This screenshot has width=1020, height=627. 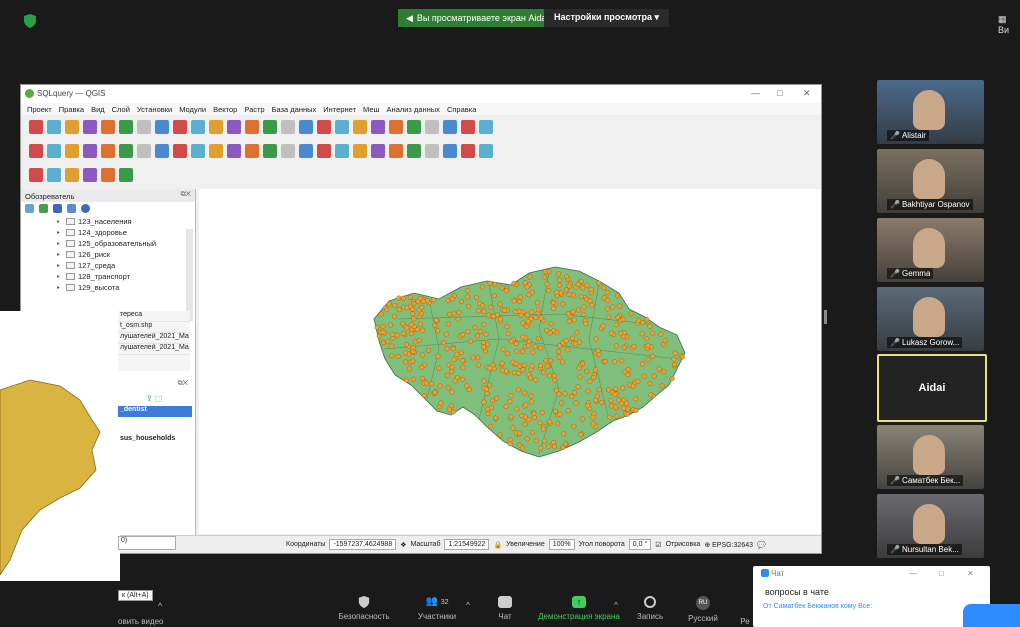 What do you see at coordinates (364, 608) in the screenshot?
I see `security-button: Безопасность` at bounding box center [364, 608].